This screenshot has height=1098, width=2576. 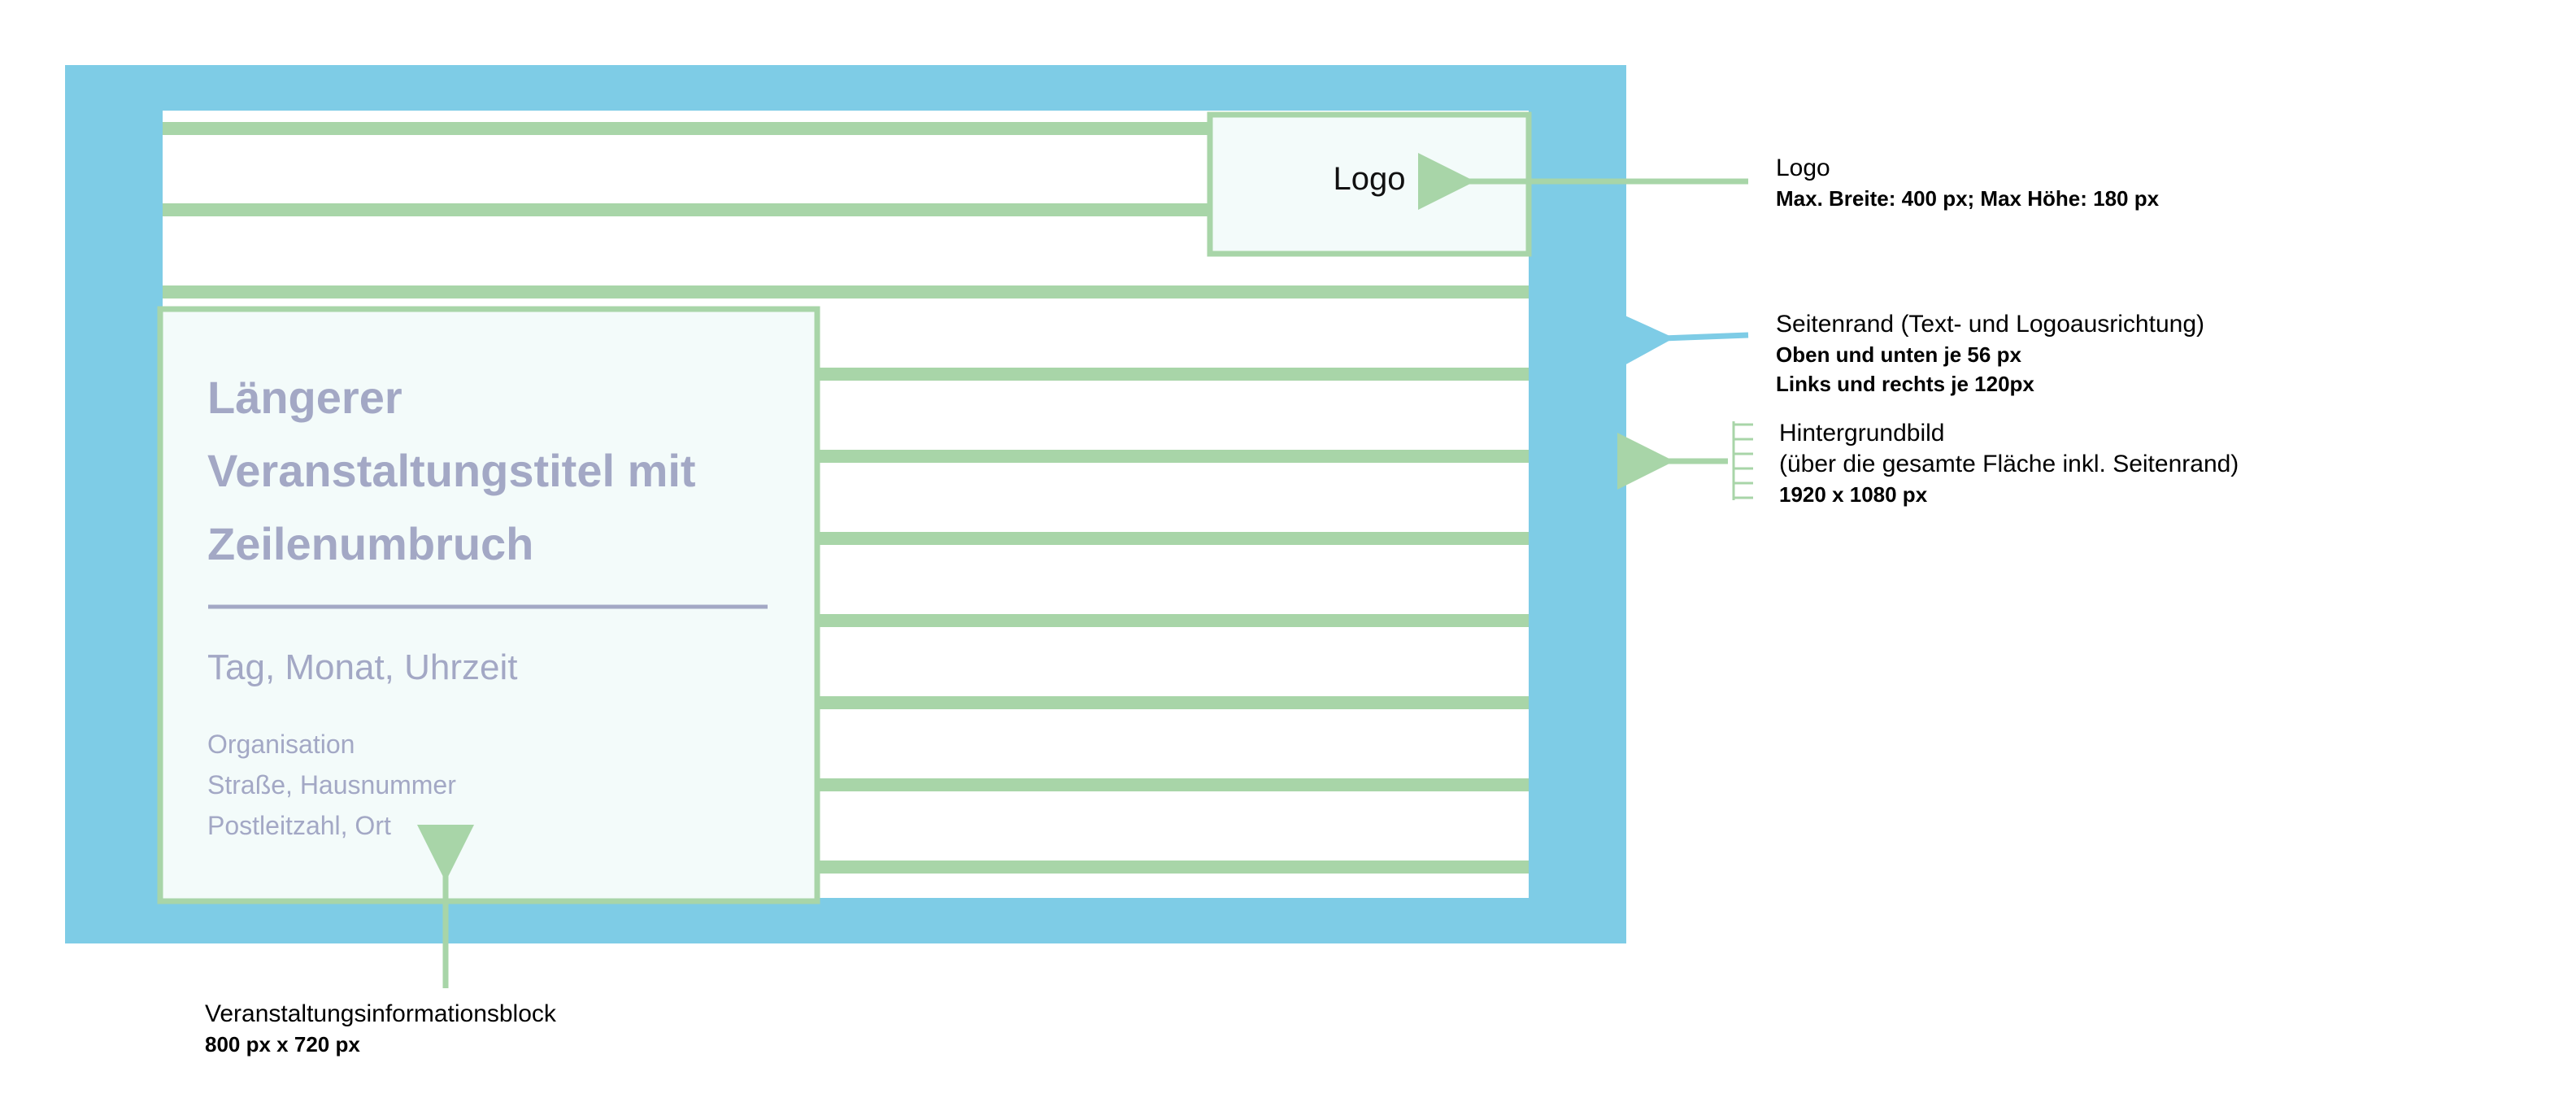 I want to click on image-stack-icon, so click(x=1743, y=461).